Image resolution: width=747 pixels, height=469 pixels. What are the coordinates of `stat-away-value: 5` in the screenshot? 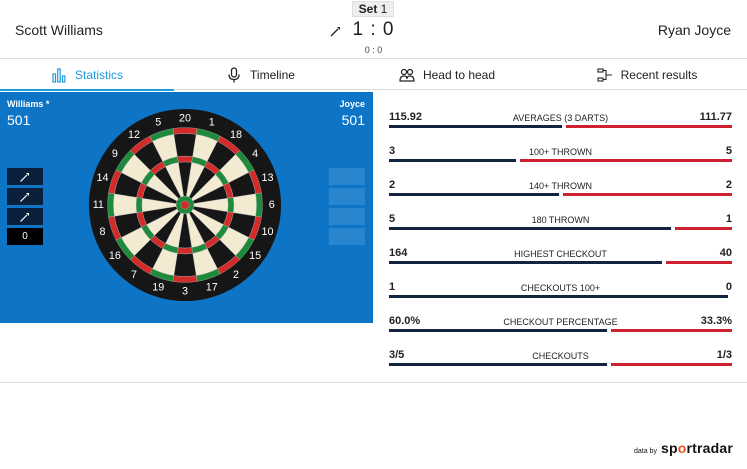 It's located at (728, 151).